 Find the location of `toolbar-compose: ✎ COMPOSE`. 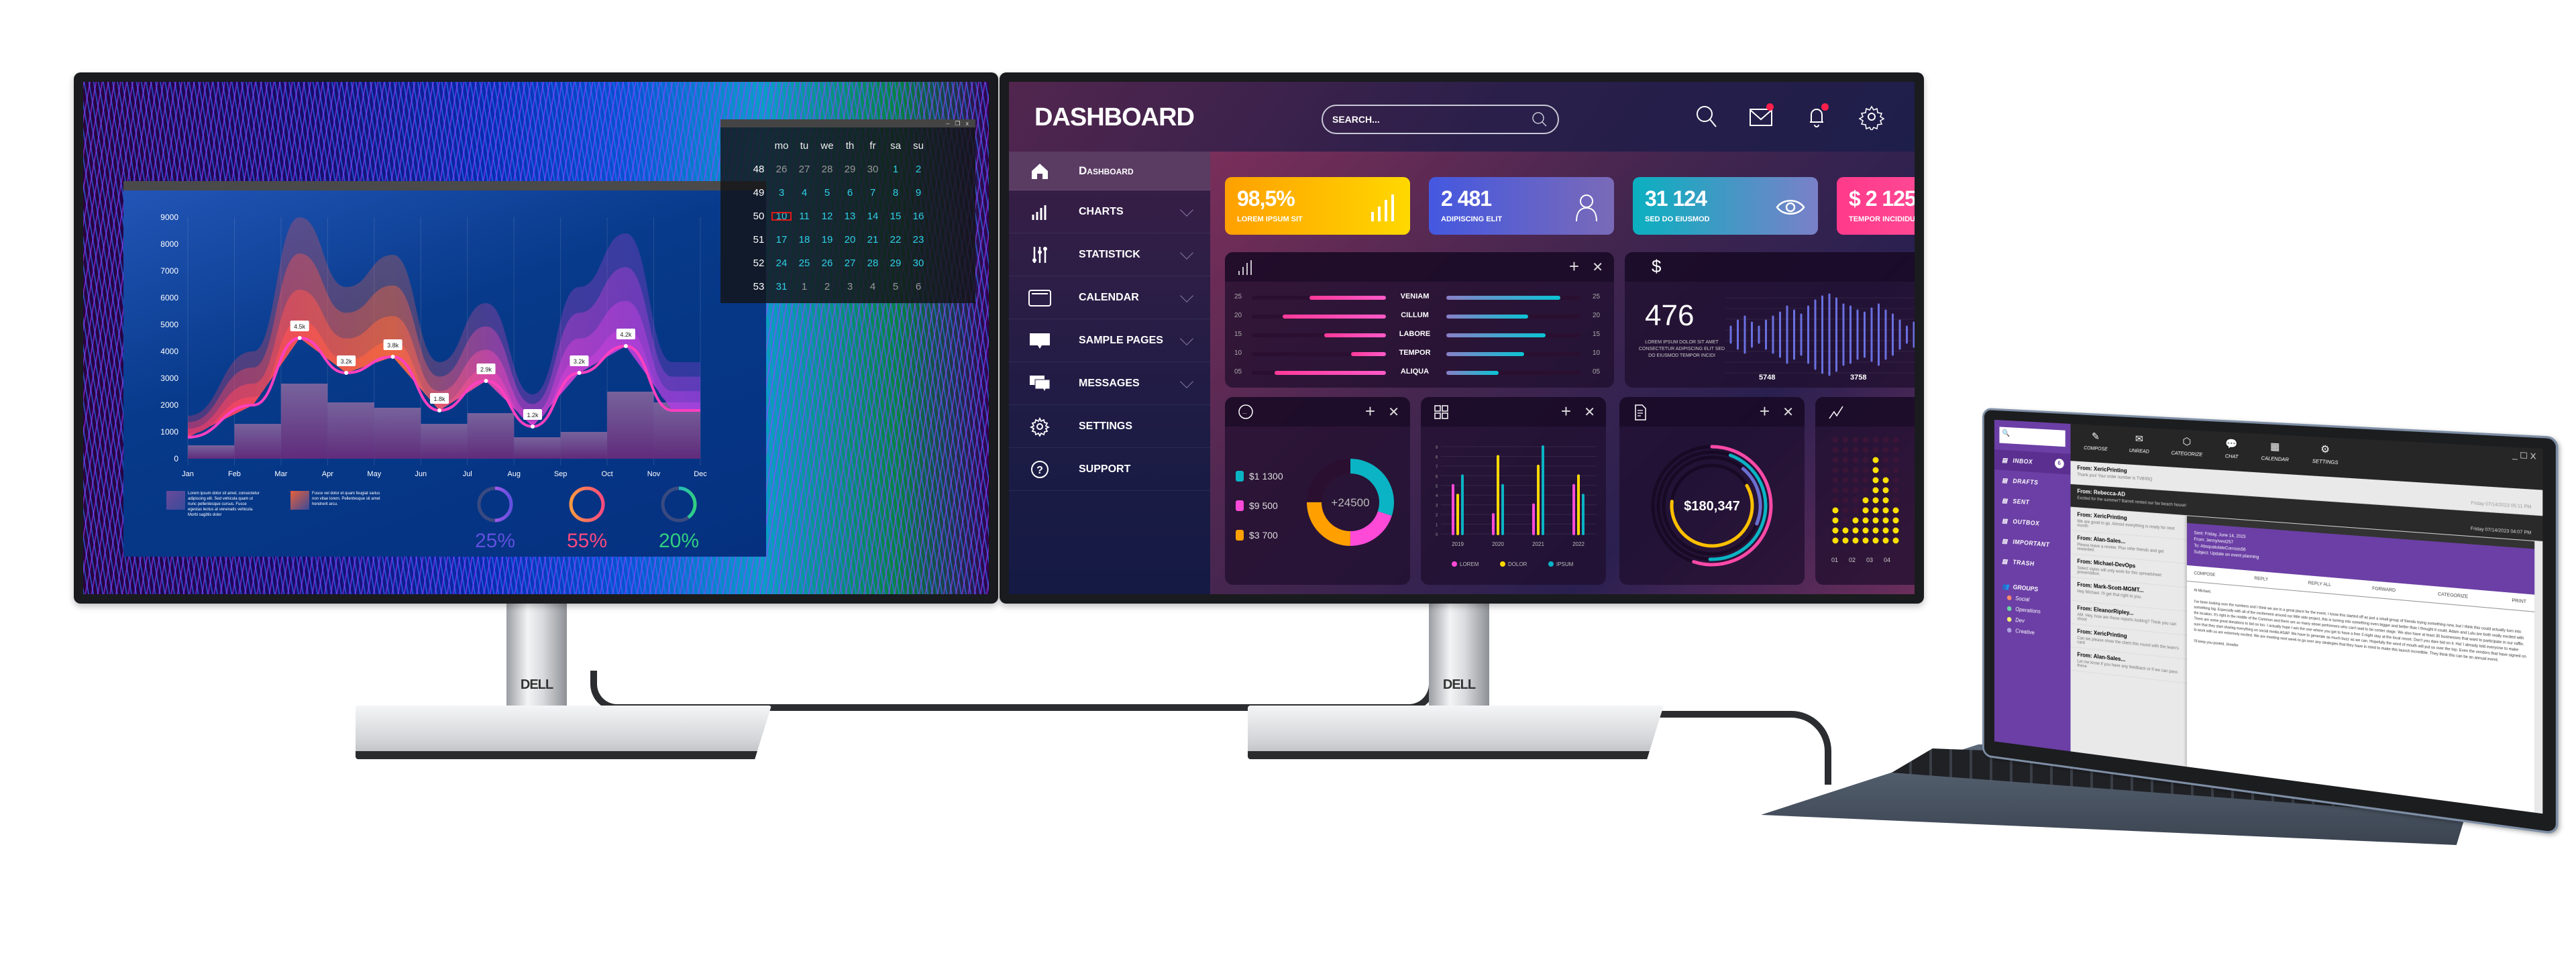

toolbar-compose: ✎ COMPOSE is located at coordinates (2096, 443).